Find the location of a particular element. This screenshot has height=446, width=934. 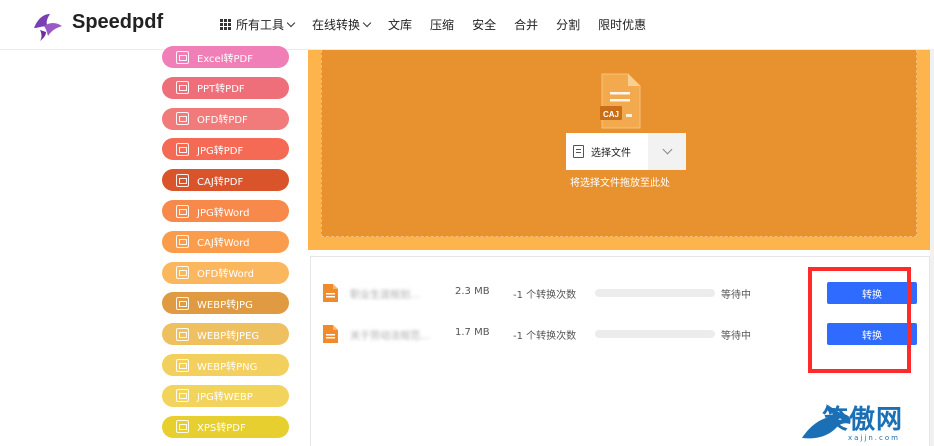

sidebar-item: CAJ转PDF is located at coordinates (225, 180).